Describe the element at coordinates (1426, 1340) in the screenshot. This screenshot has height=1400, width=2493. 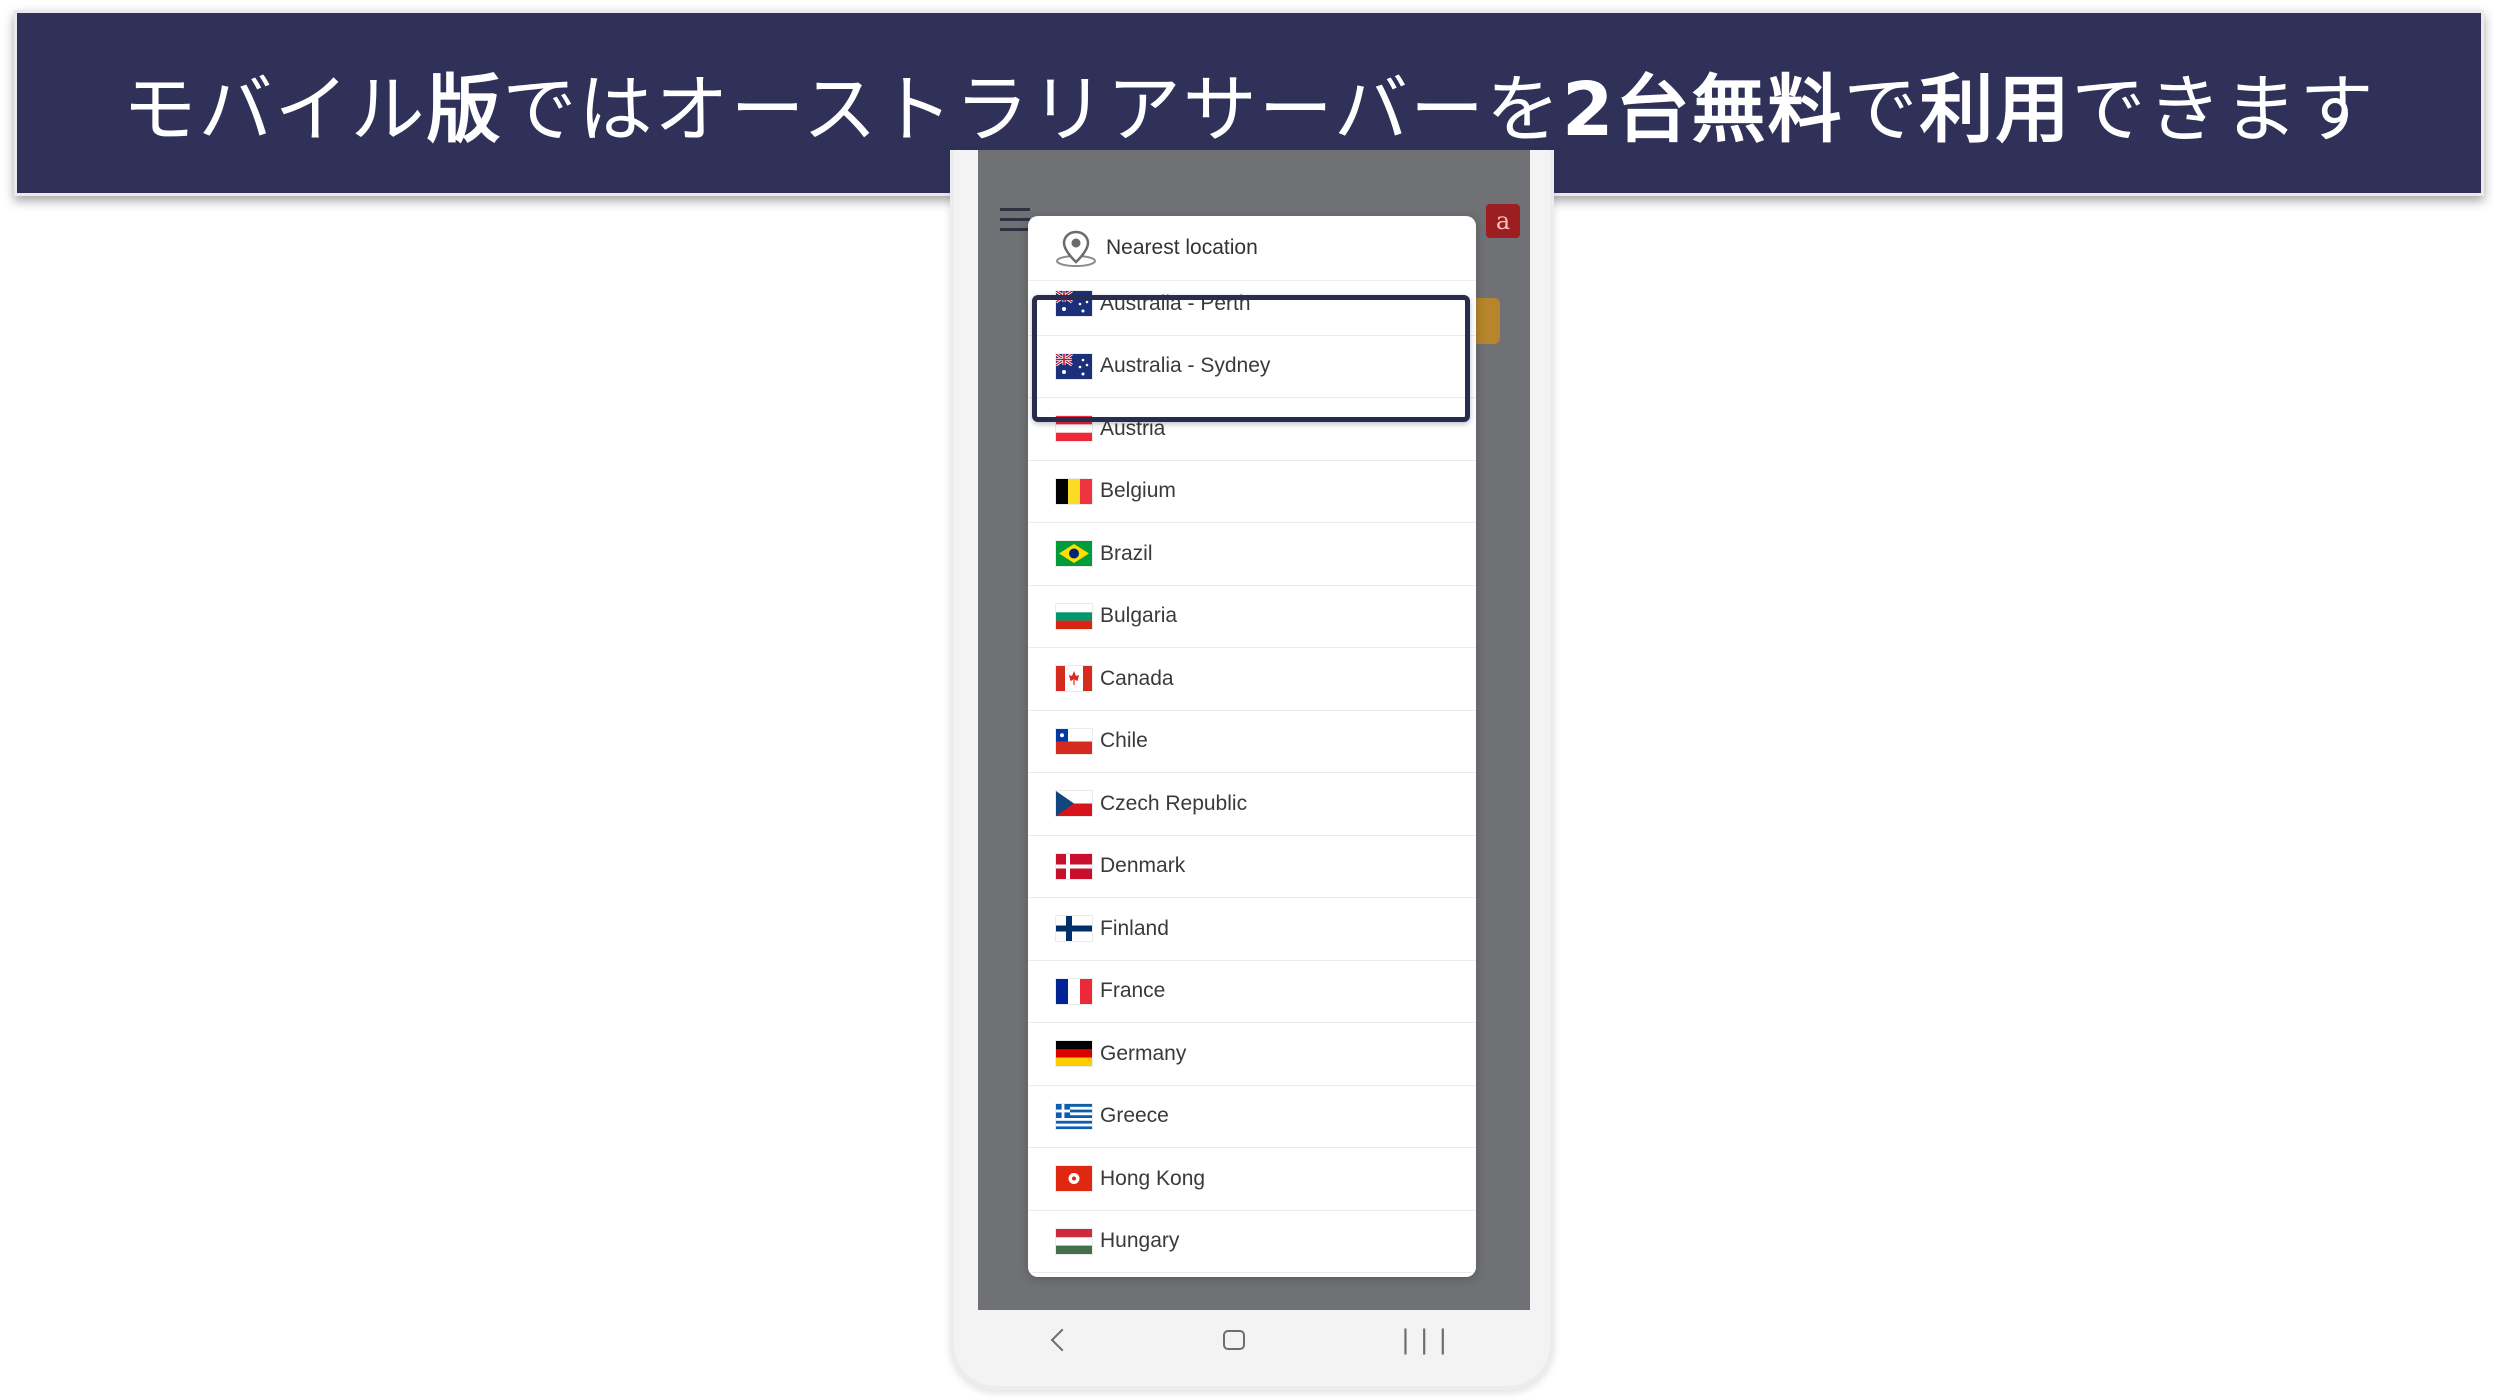
I see `recent-apps-icon: |||` at that location.